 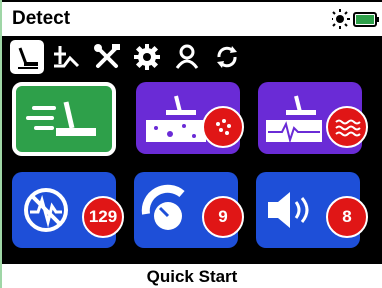 I want to click on sync-icon, so click(x=227, y=57).